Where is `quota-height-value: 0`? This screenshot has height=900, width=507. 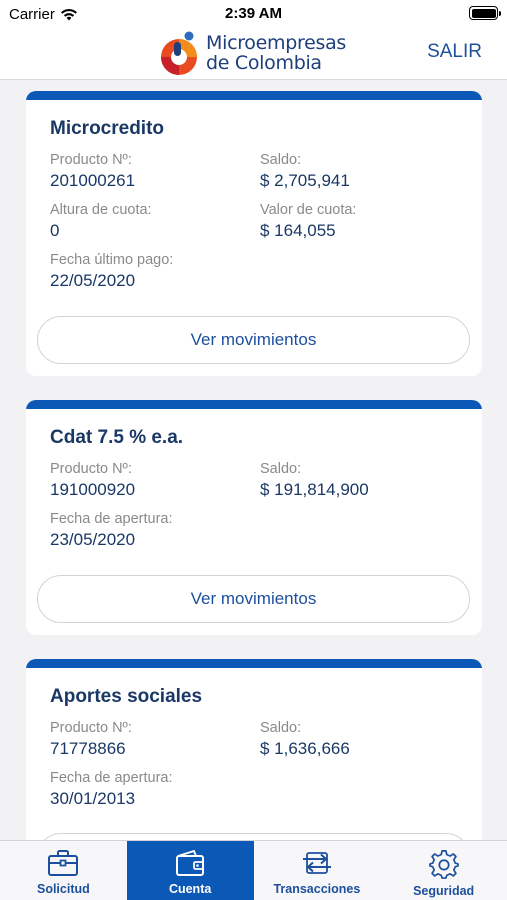
quota-height-value: 0 is located at coordinates (55, 230).